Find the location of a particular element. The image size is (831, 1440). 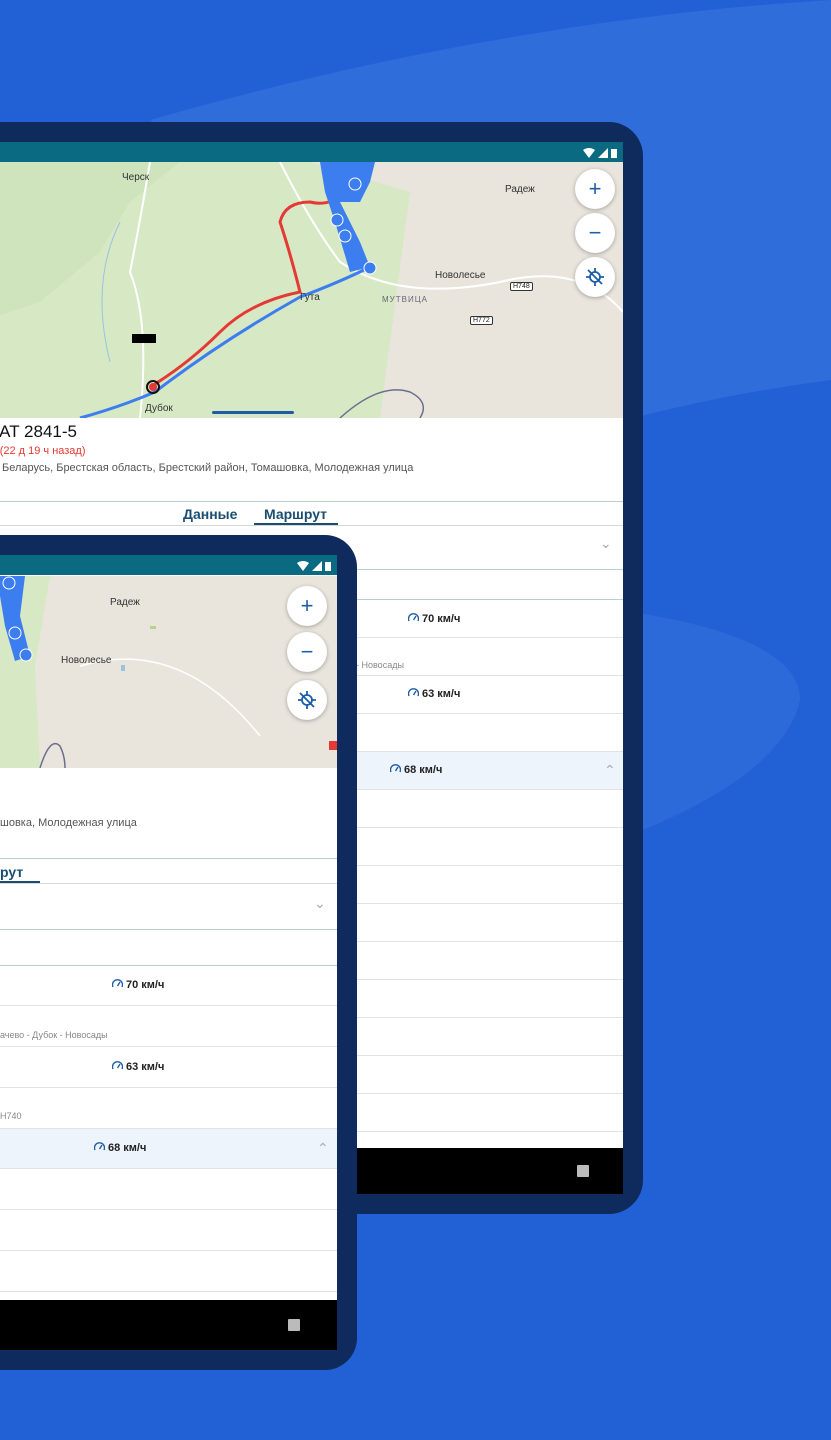

tab-route: рут is located at coordinates (11, 872).